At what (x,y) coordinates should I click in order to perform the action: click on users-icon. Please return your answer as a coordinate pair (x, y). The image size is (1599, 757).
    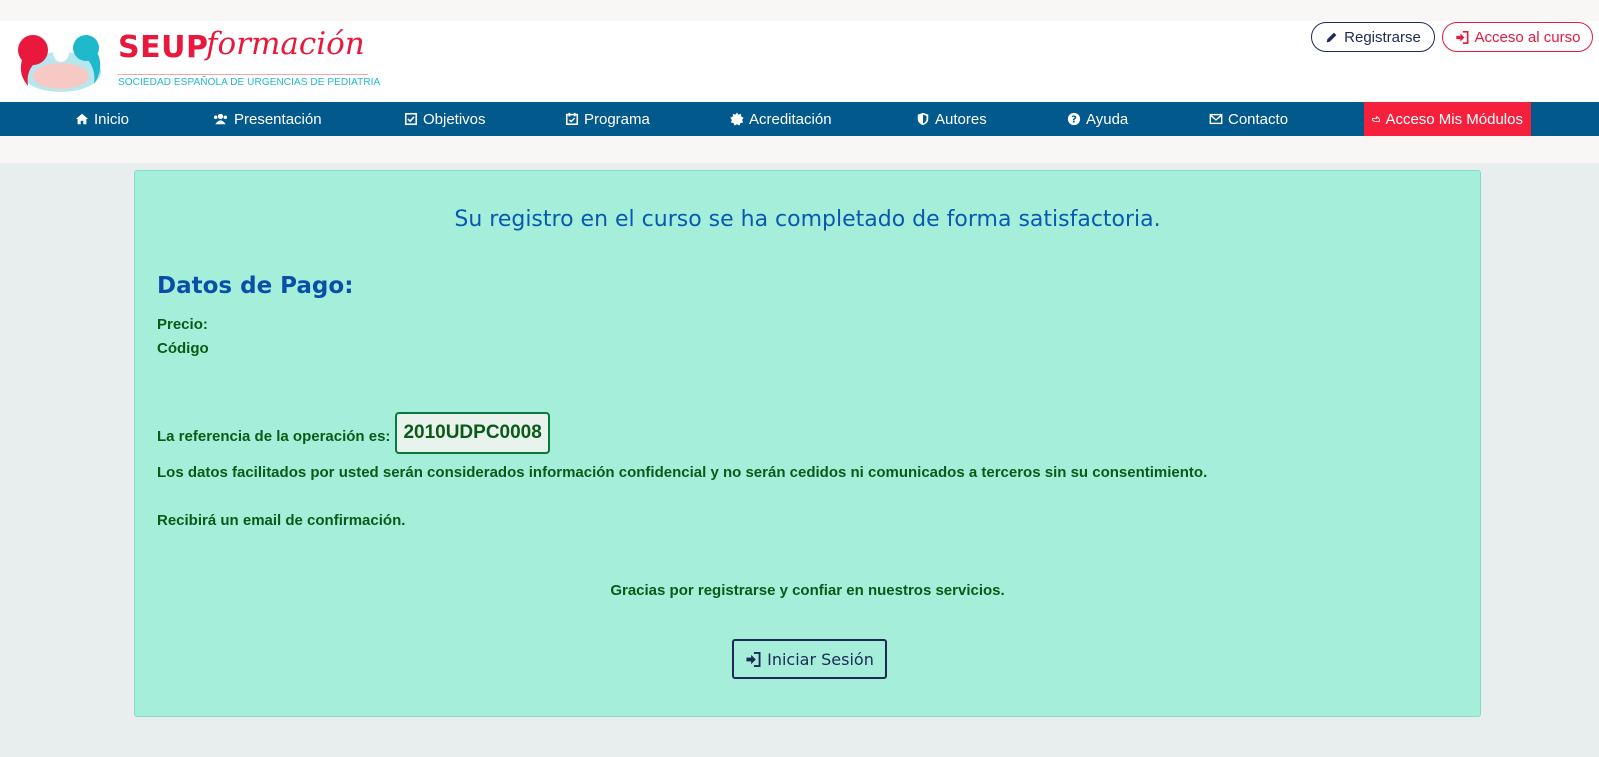
    Looking at the image, I should click on (220, 119).